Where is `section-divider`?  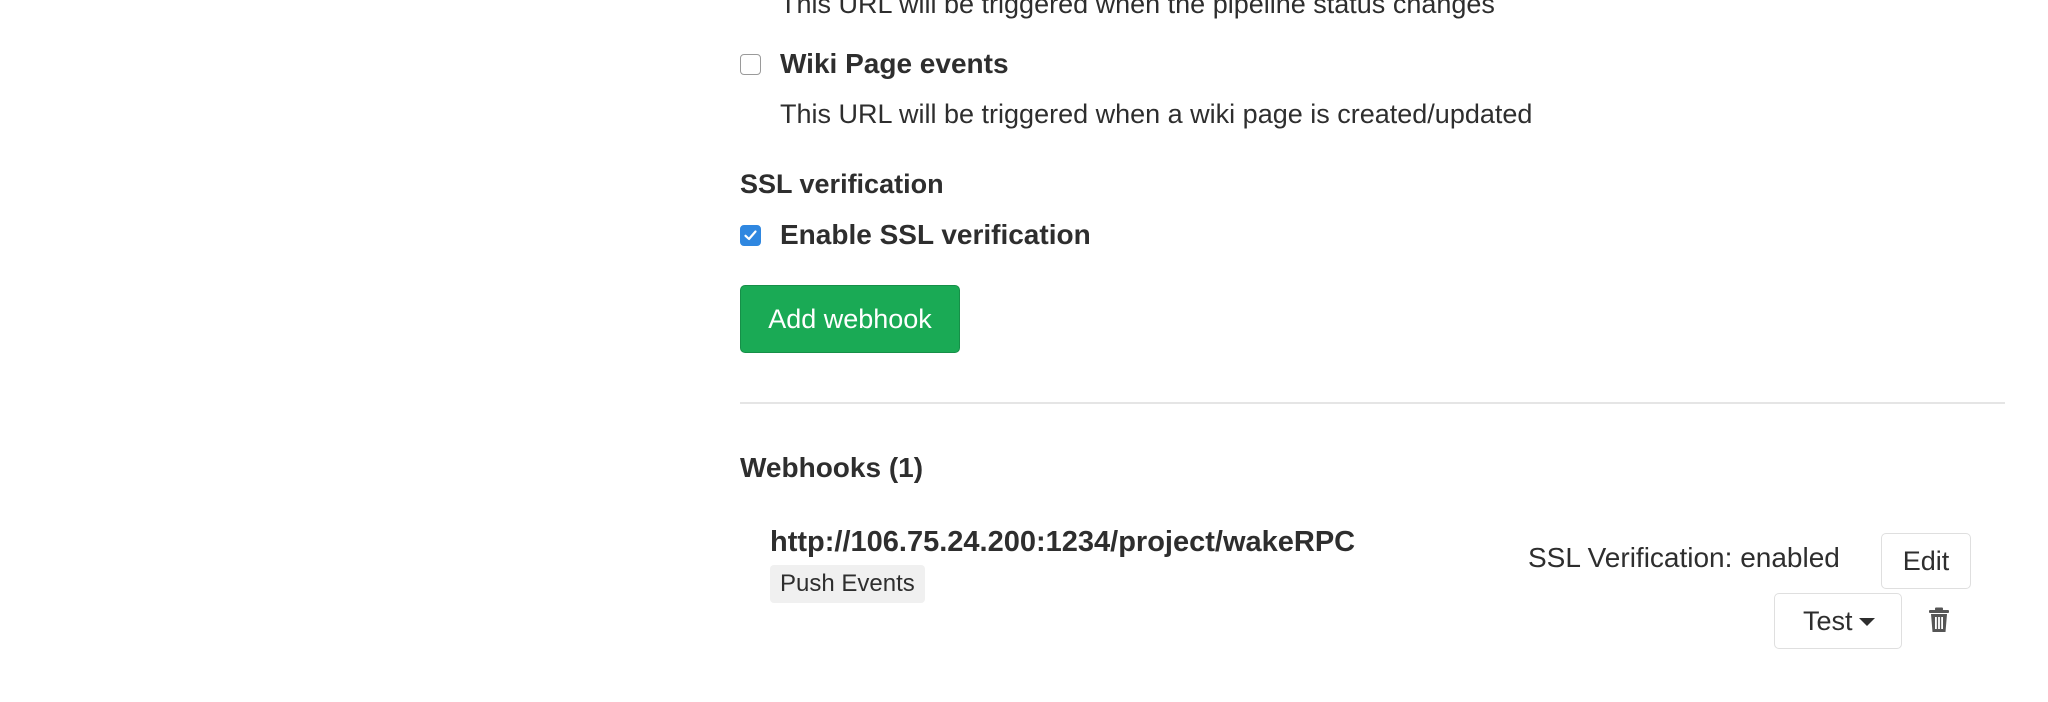 section-divider is located at coordinates (1372, 403).